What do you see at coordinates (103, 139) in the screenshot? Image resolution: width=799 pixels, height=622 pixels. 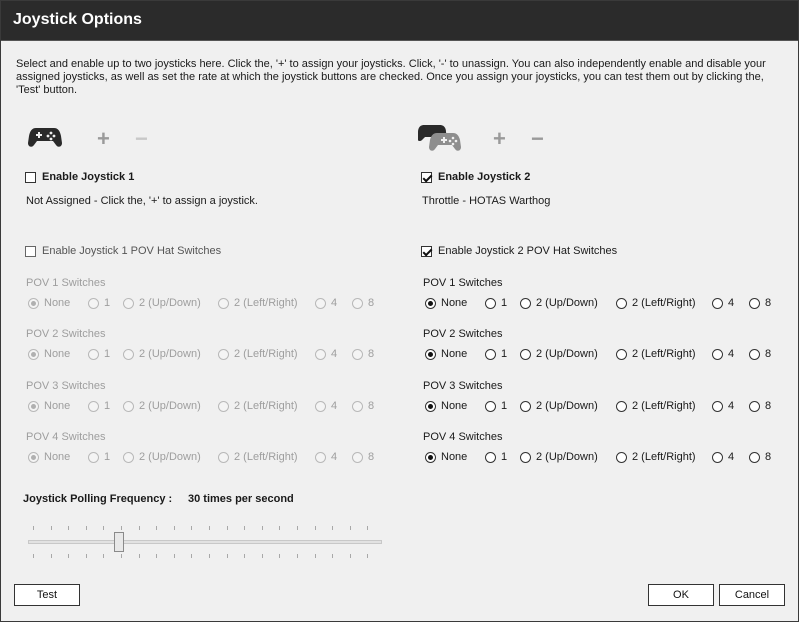 I see `assign-joystick1-button: +` at bounding box center [103, 139].